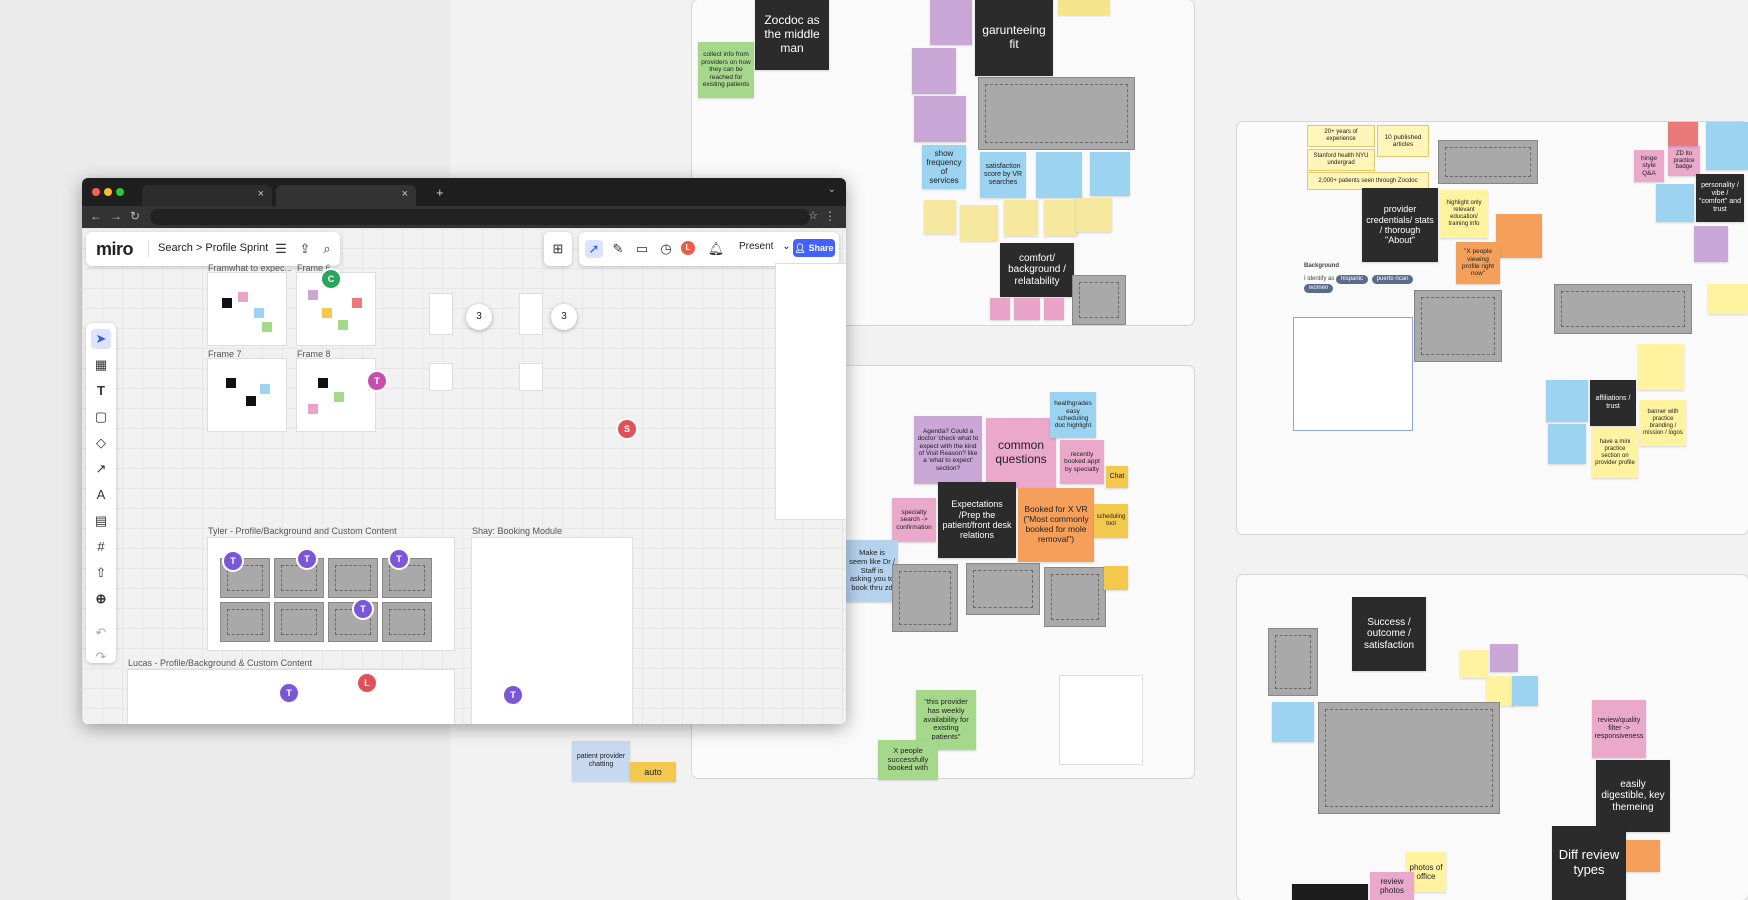  Describe the element at coordinates (642, 249) in the screenshot. I see `comments-icon: ▭` at that location.